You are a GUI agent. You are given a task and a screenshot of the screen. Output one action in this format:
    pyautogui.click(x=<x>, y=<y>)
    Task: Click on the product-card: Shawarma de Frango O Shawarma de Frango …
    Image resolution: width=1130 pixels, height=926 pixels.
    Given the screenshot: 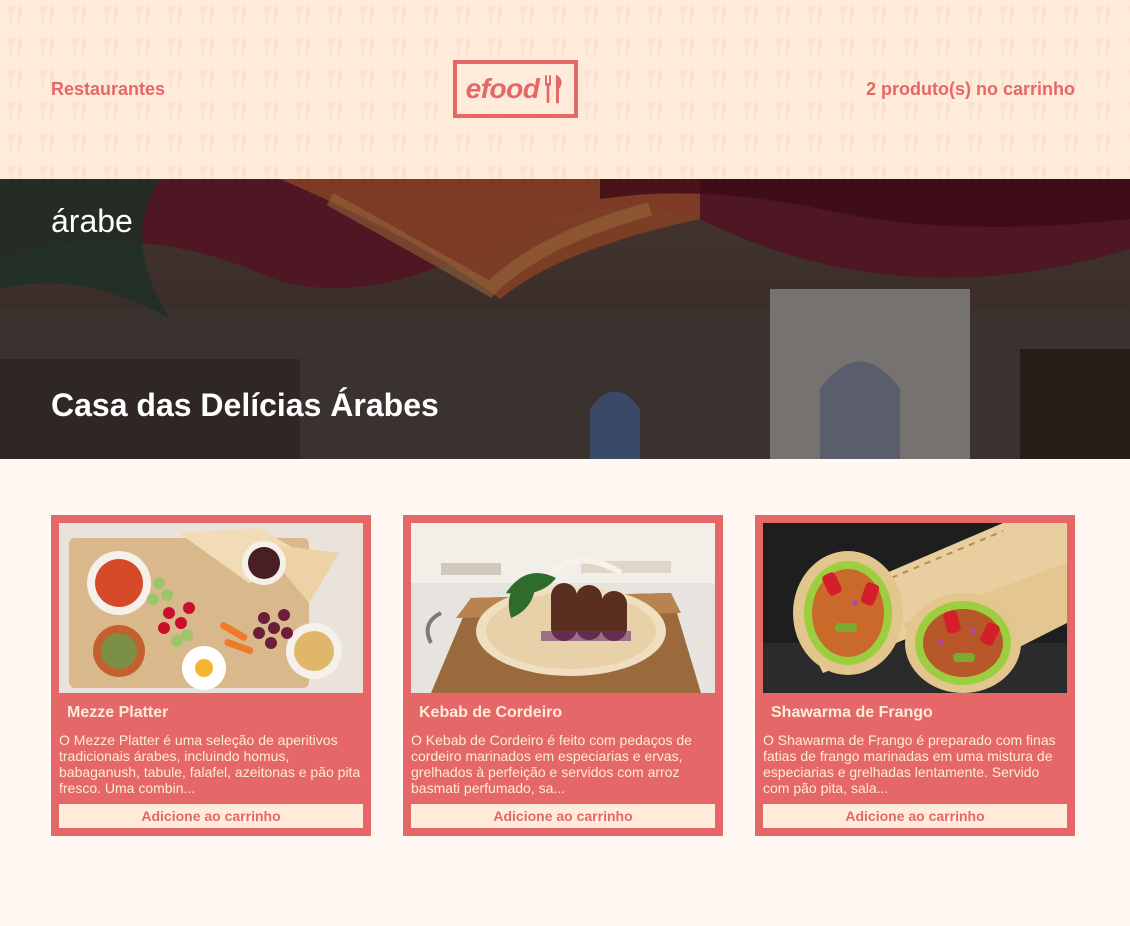 What is the action you would take?
    pyautogui.click(x=915, y=675)
    